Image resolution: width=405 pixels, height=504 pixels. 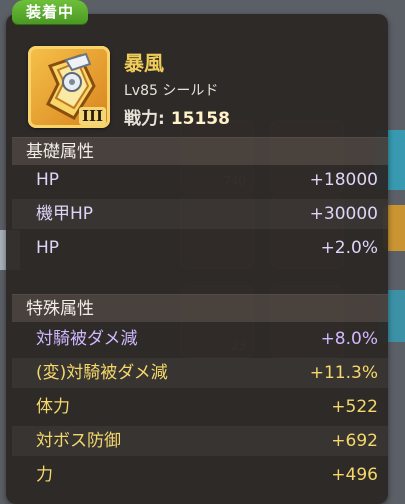 What do you see at coordinates (200, 441) in the screenshot?
I see `stat-row: 対ボス防御 +692` at bounding box center [200, 441].